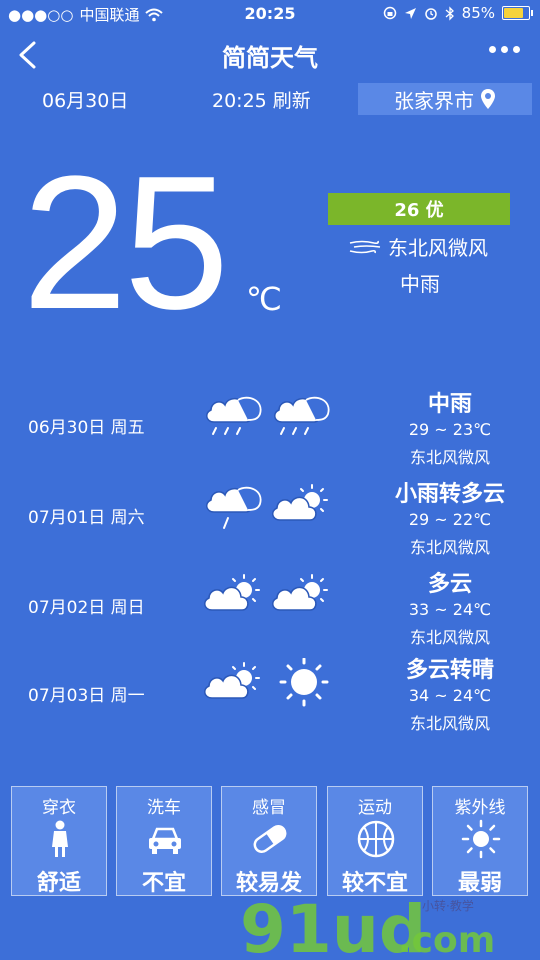 This screenshot has height=960, width=540. Describe the element at coordinates (270, 514) in the screenshot. I see `forecast-row-1: 07月01日 周六 小雨转多云 29 ~ 22℃ 东北风微风` at that location.